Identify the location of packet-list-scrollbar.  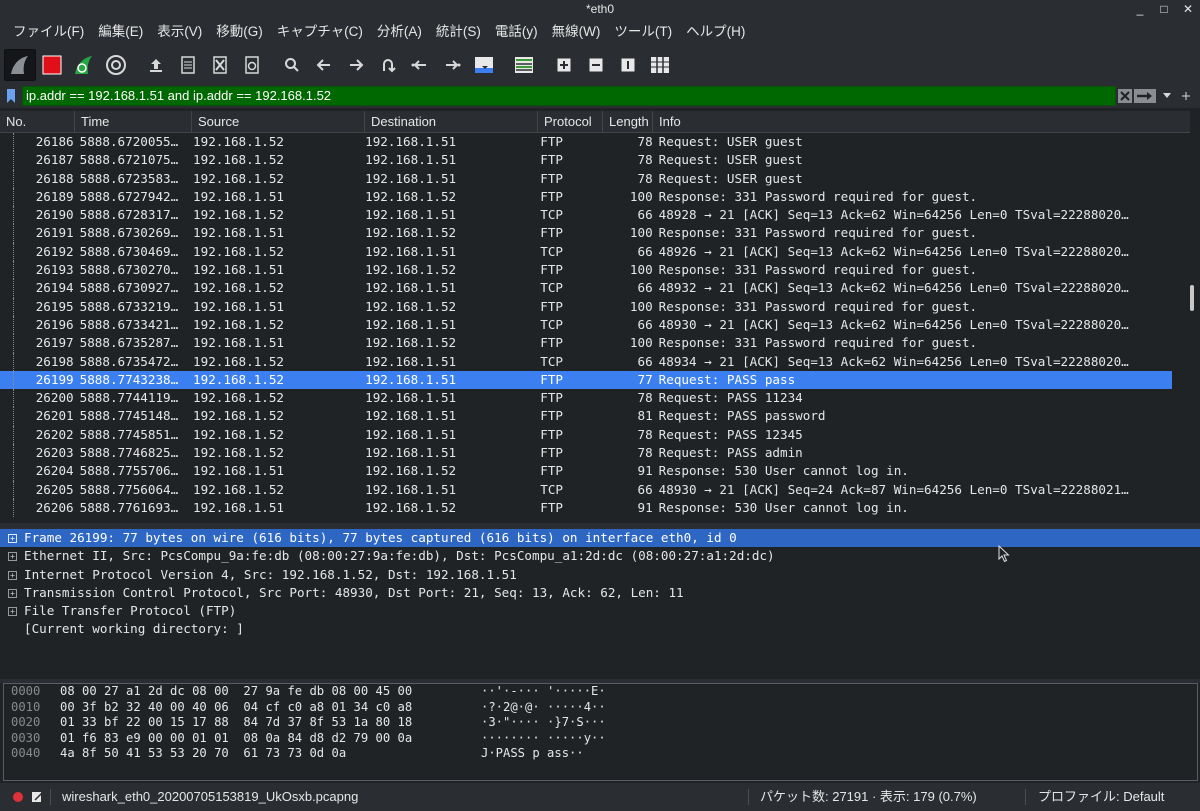
(1191, 328).